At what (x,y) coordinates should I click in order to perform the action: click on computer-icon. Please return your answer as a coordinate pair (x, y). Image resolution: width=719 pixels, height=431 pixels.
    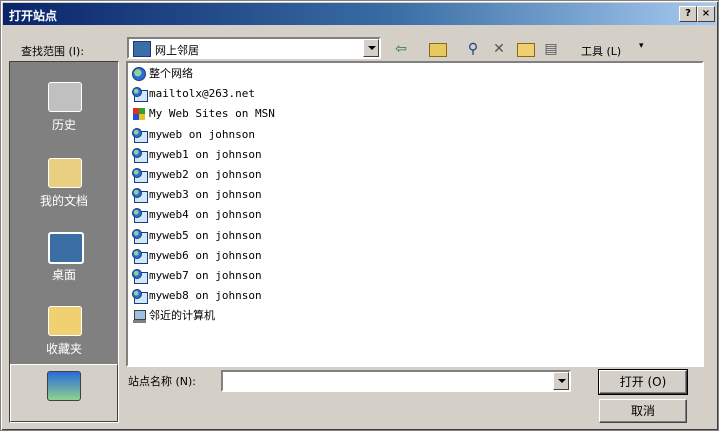
    Looking at the image, I should click on (139, 316).